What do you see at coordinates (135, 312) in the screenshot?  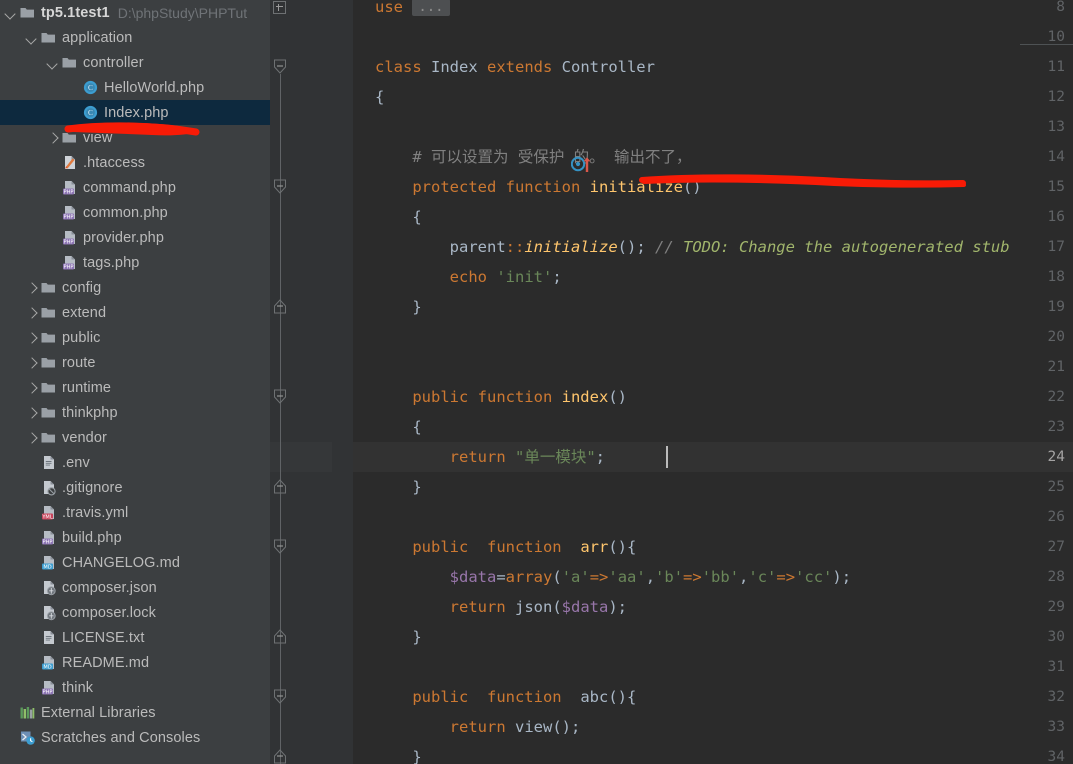 I see `tree-row-extend: extend` at bounding box center [135, 312].